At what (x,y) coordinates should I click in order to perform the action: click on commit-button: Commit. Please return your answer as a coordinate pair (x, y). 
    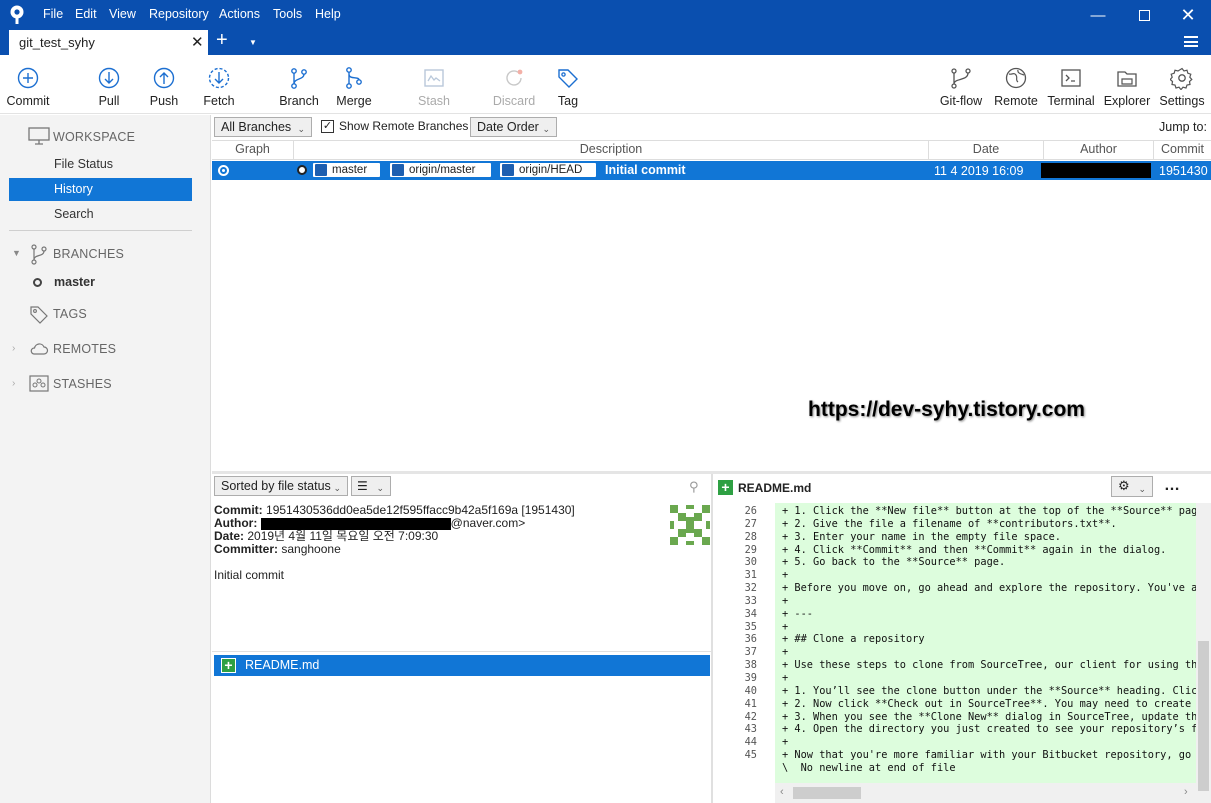
    Looking at the image, I should click on (28, 84).